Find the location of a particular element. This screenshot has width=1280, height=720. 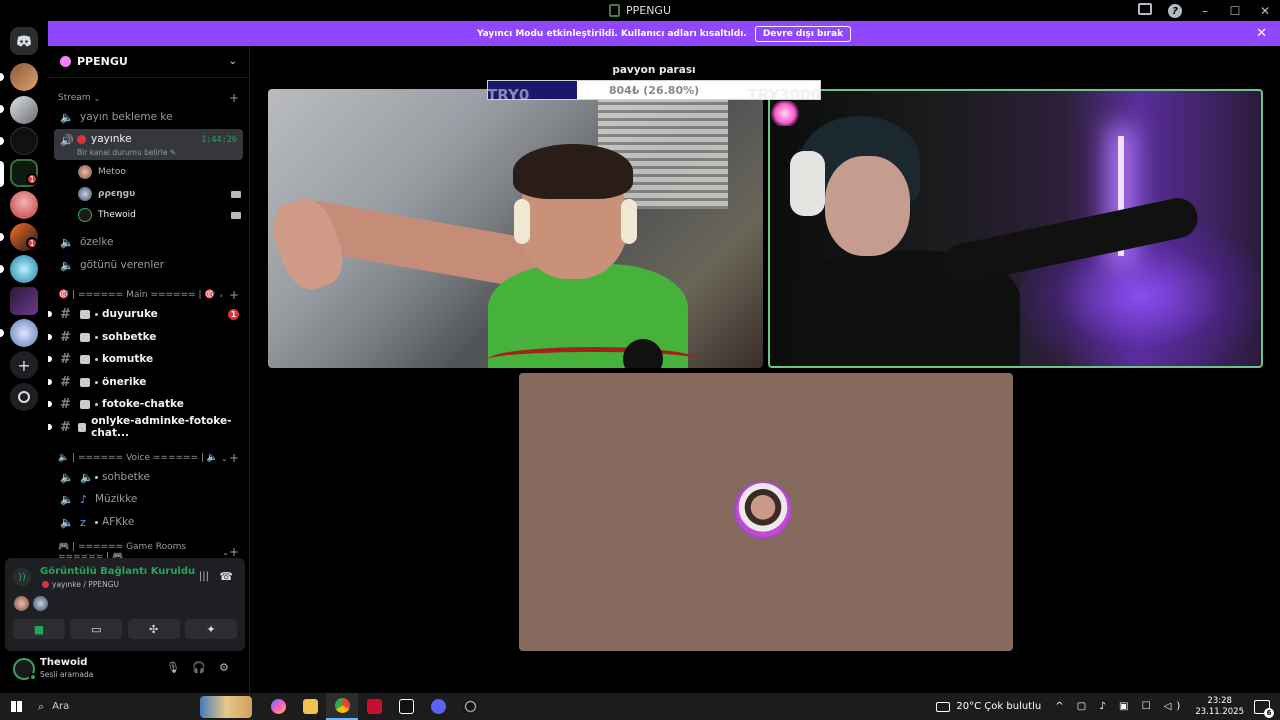

text-channel: # komutke is located at coordinates (145, 359).